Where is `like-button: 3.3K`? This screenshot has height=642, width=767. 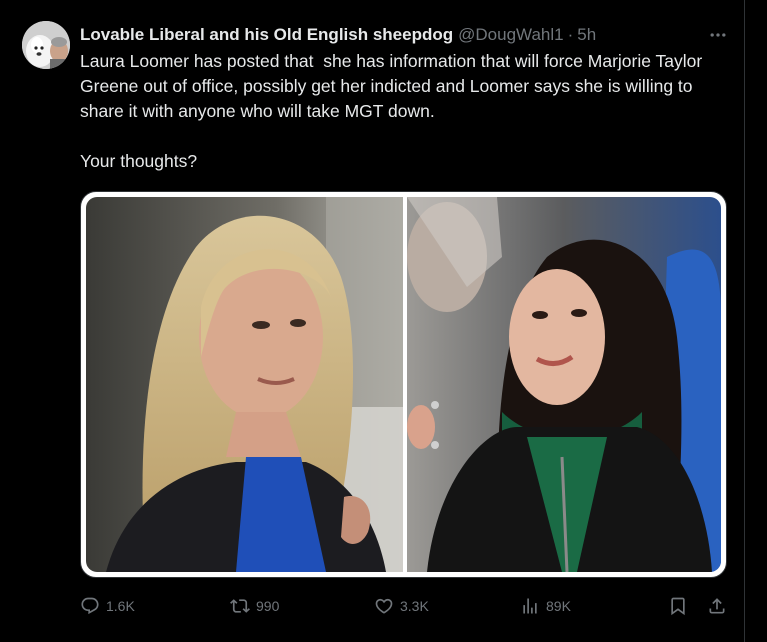 like-button: 3.3K is located at coordinates (401, 606).